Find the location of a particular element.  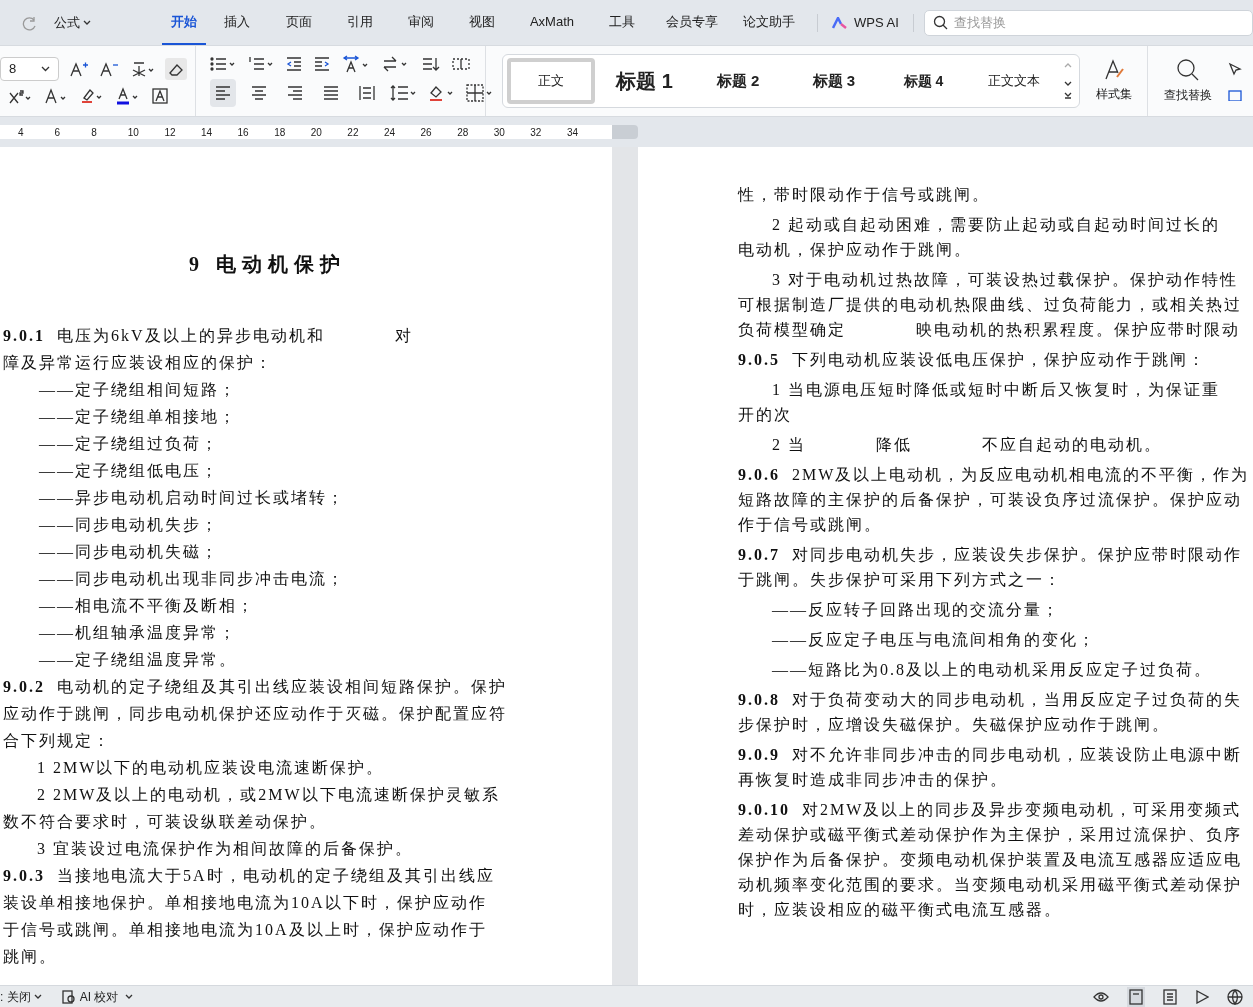

outline-view-icon is located at coordinates (1170, 996).